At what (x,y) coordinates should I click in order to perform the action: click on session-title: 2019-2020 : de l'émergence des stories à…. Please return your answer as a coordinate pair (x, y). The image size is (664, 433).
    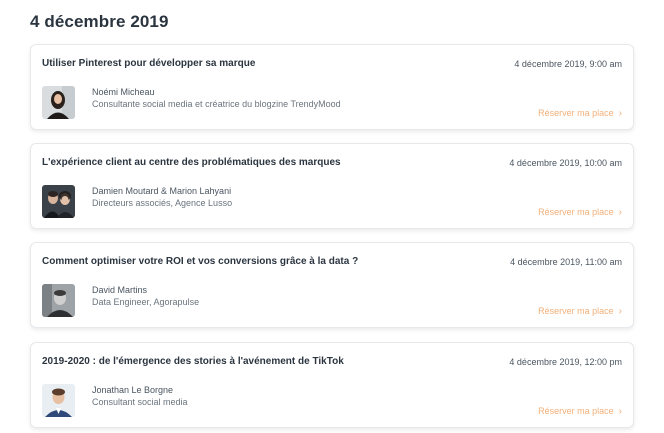
    Looking at the image, I should click on (193, 361).